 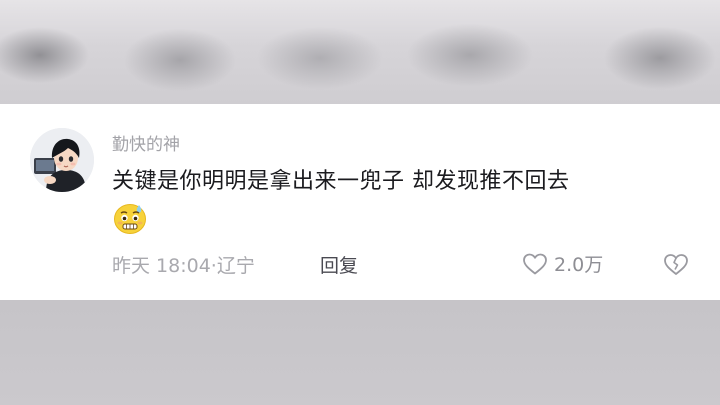 I want to click on comment-meta: 昨天 18:04·辽宁, so click(x=183, y=264).